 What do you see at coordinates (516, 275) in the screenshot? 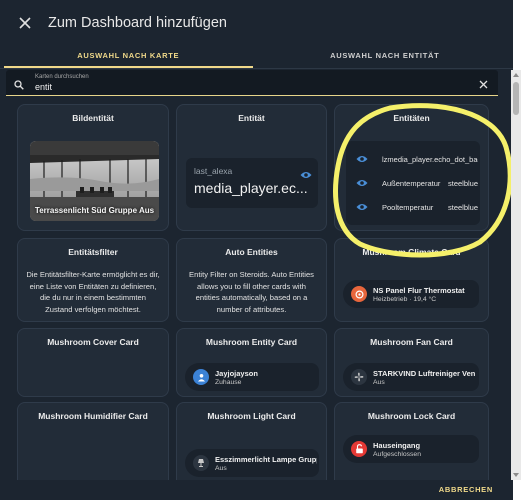
I see `scrollbar-track` at bounding box center [516, 275].